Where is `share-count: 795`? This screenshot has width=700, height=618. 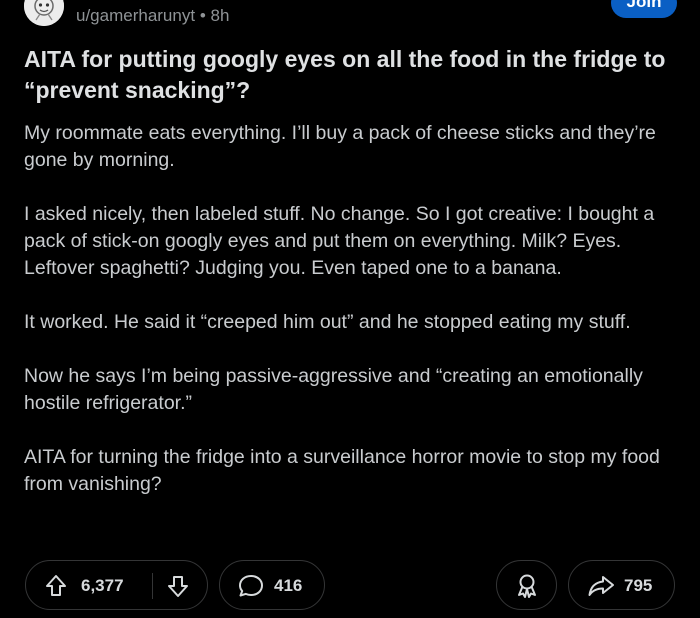
share-count: 795 is located at coordinates (638, 585).